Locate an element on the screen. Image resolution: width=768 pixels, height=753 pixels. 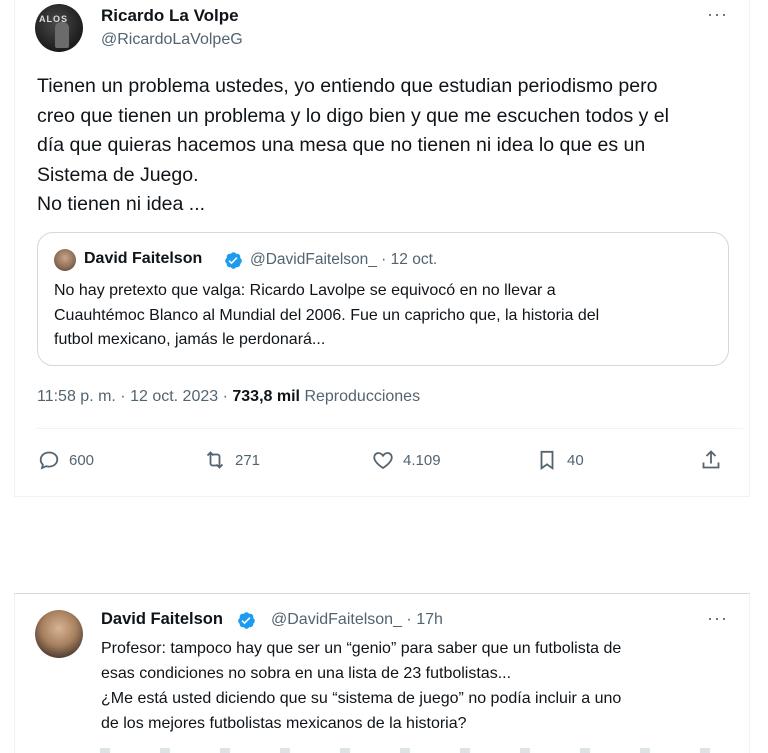
retweet-button: 271 is located at coordinates (231, 460).